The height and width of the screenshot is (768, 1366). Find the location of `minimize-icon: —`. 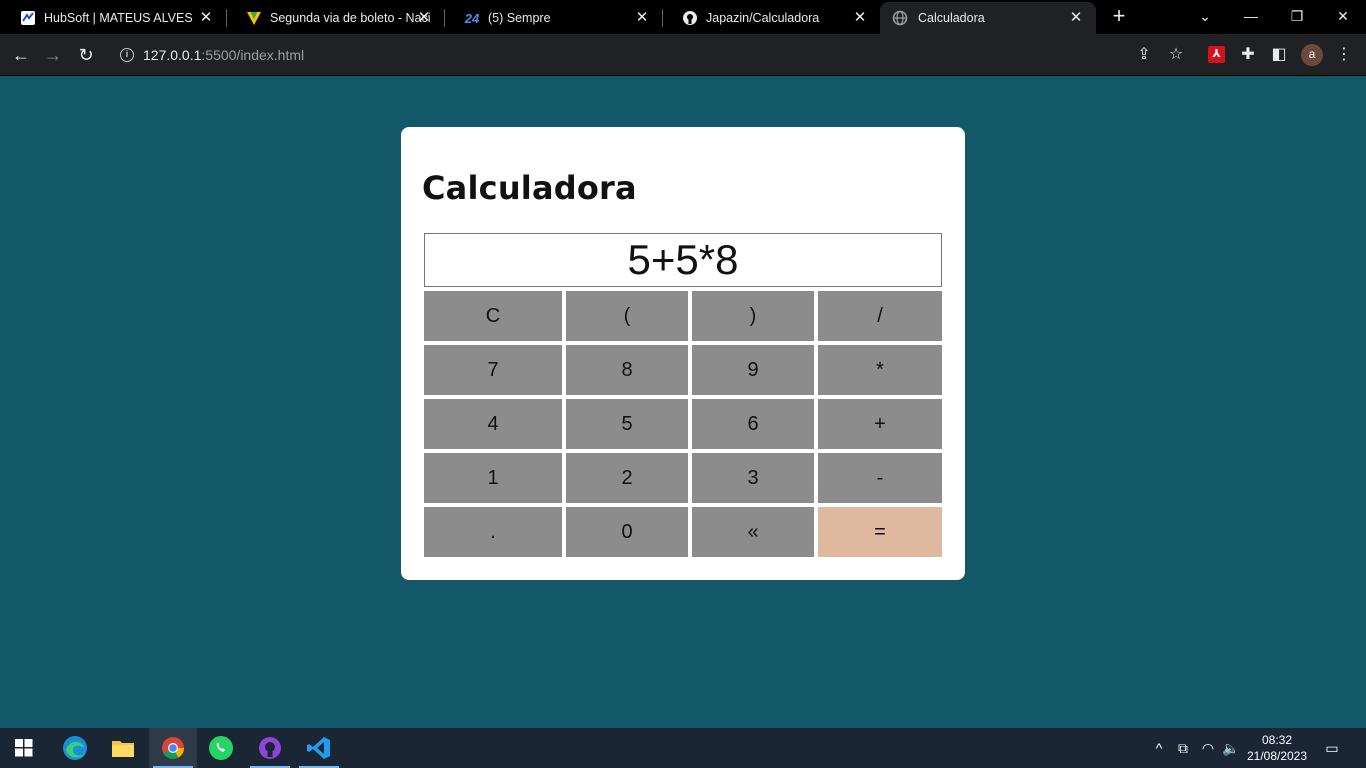

minimize-icon: — is located at coordinates (1251, 16).